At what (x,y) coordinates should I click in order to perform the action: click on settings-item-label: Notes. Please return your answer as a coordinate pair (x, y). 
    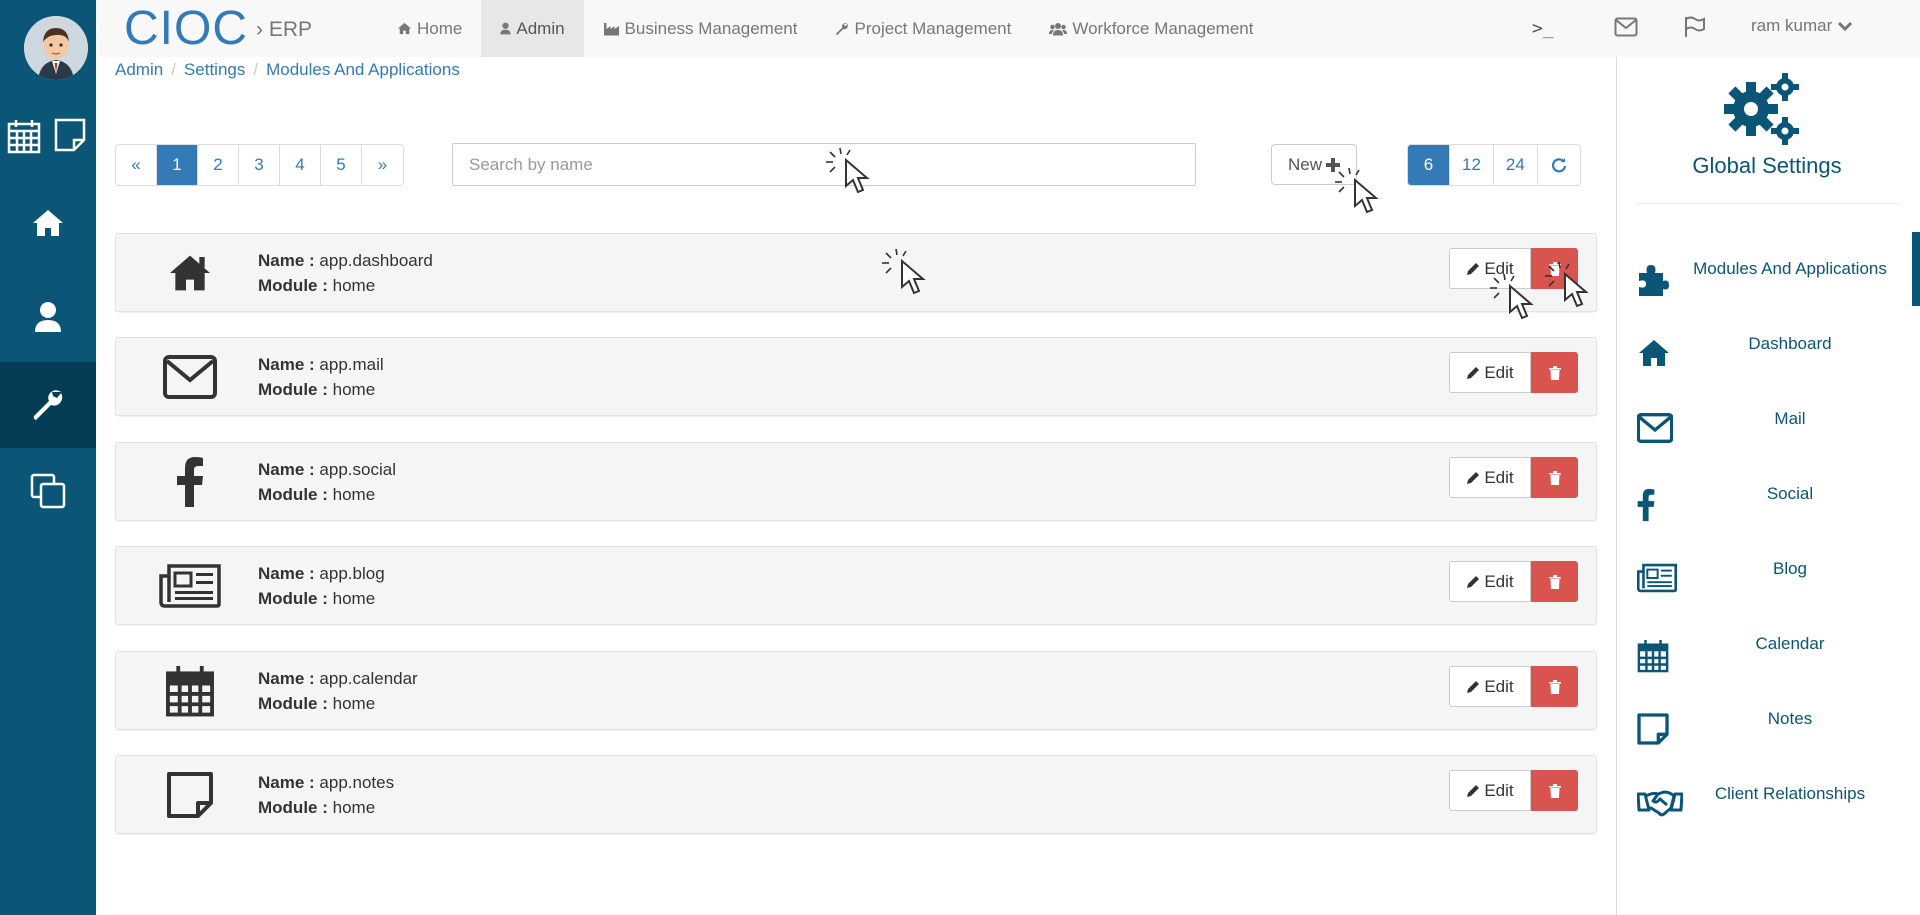
    Looking at the image, I should click on (1790, 718).